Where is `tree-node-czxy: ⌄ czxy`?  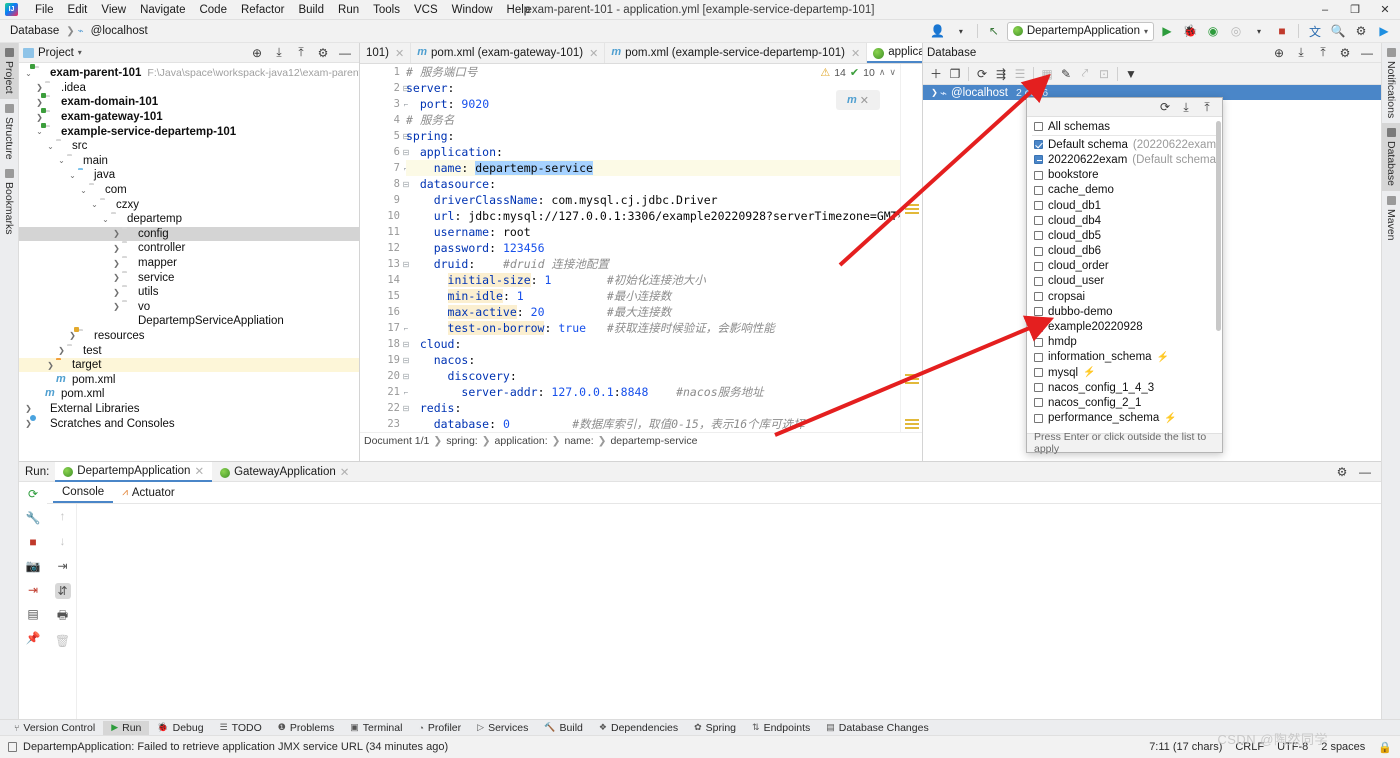
tree-node-czxy: ⌄ czxy is located at coordinates (189, 204).